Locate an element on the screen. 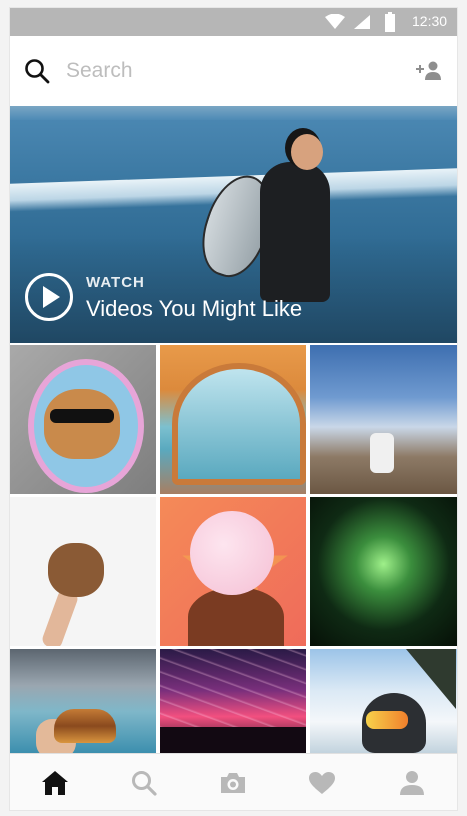 The width and height of the screenshot is (467, 816). cat-in-mirror-photo is located at coordinates (83, 419).